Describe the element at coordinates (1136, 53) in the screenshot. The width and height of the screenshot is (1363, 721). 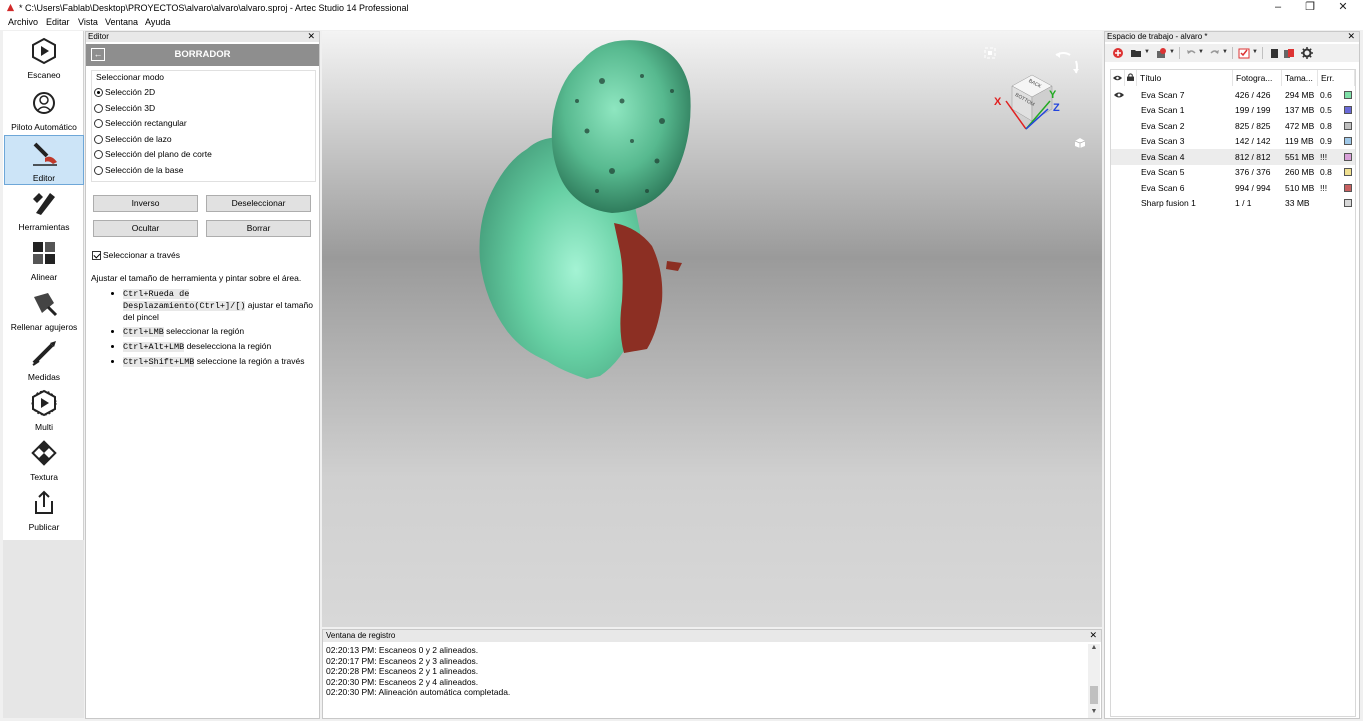
I see `open-folder-icon` at that location.